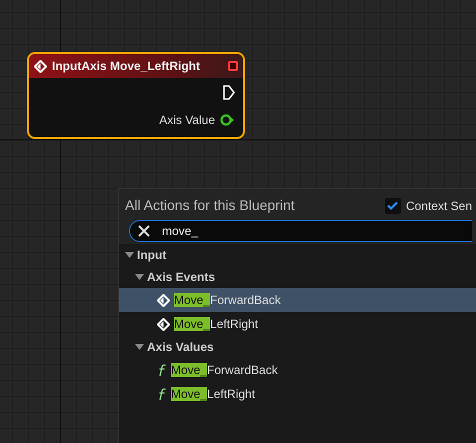  Describe the element at coordinates (229, 92) in the screenshot. I see `exec-pin` at that location.